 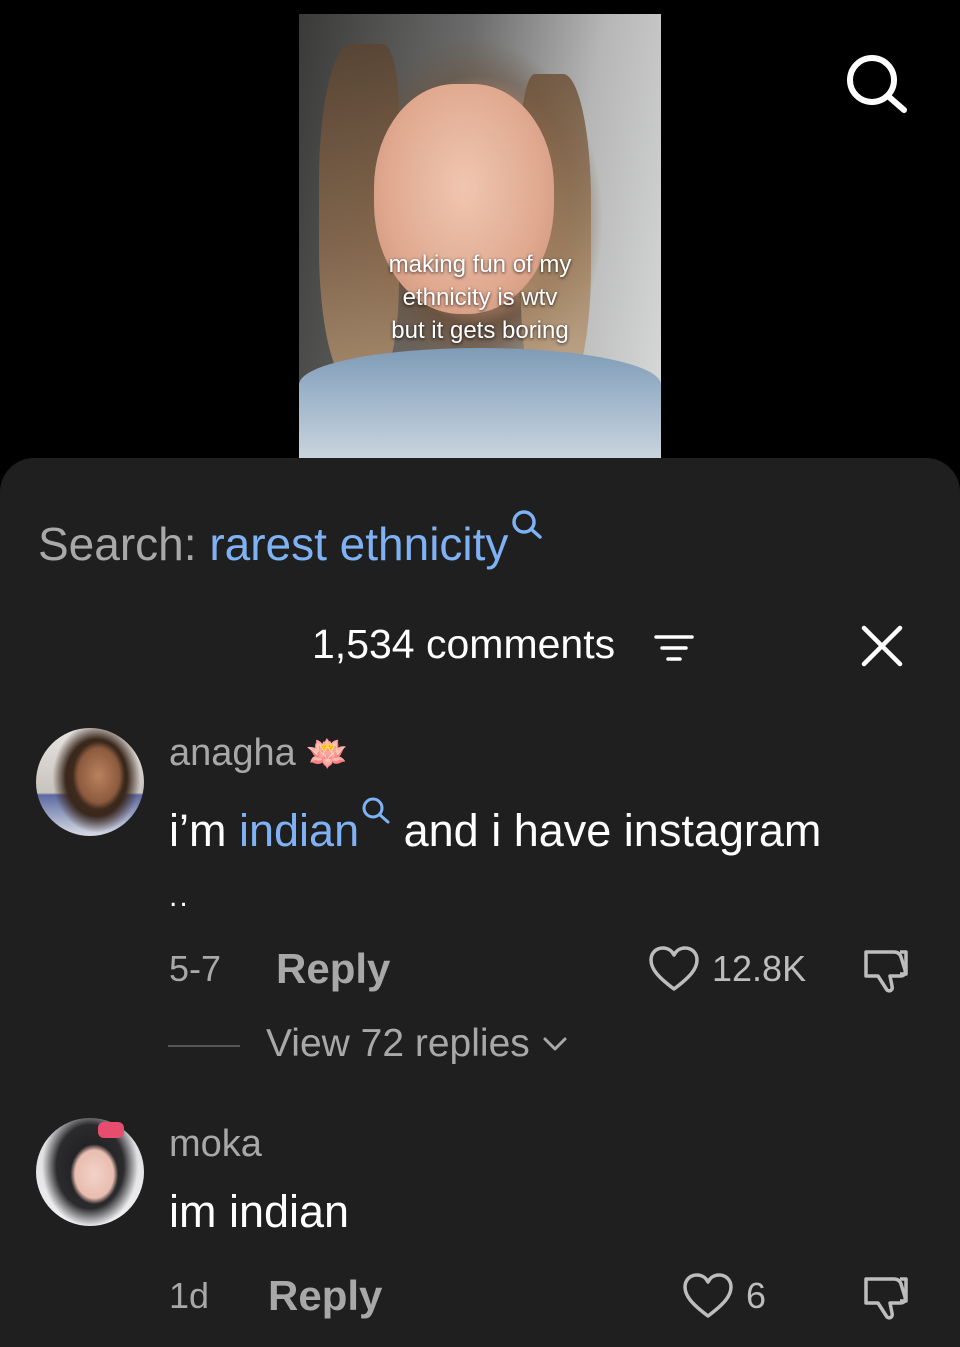 What do you see at coordinates (480, 403) in the screenshot?
I see `video-shirt` at bounding box center [480, 403].